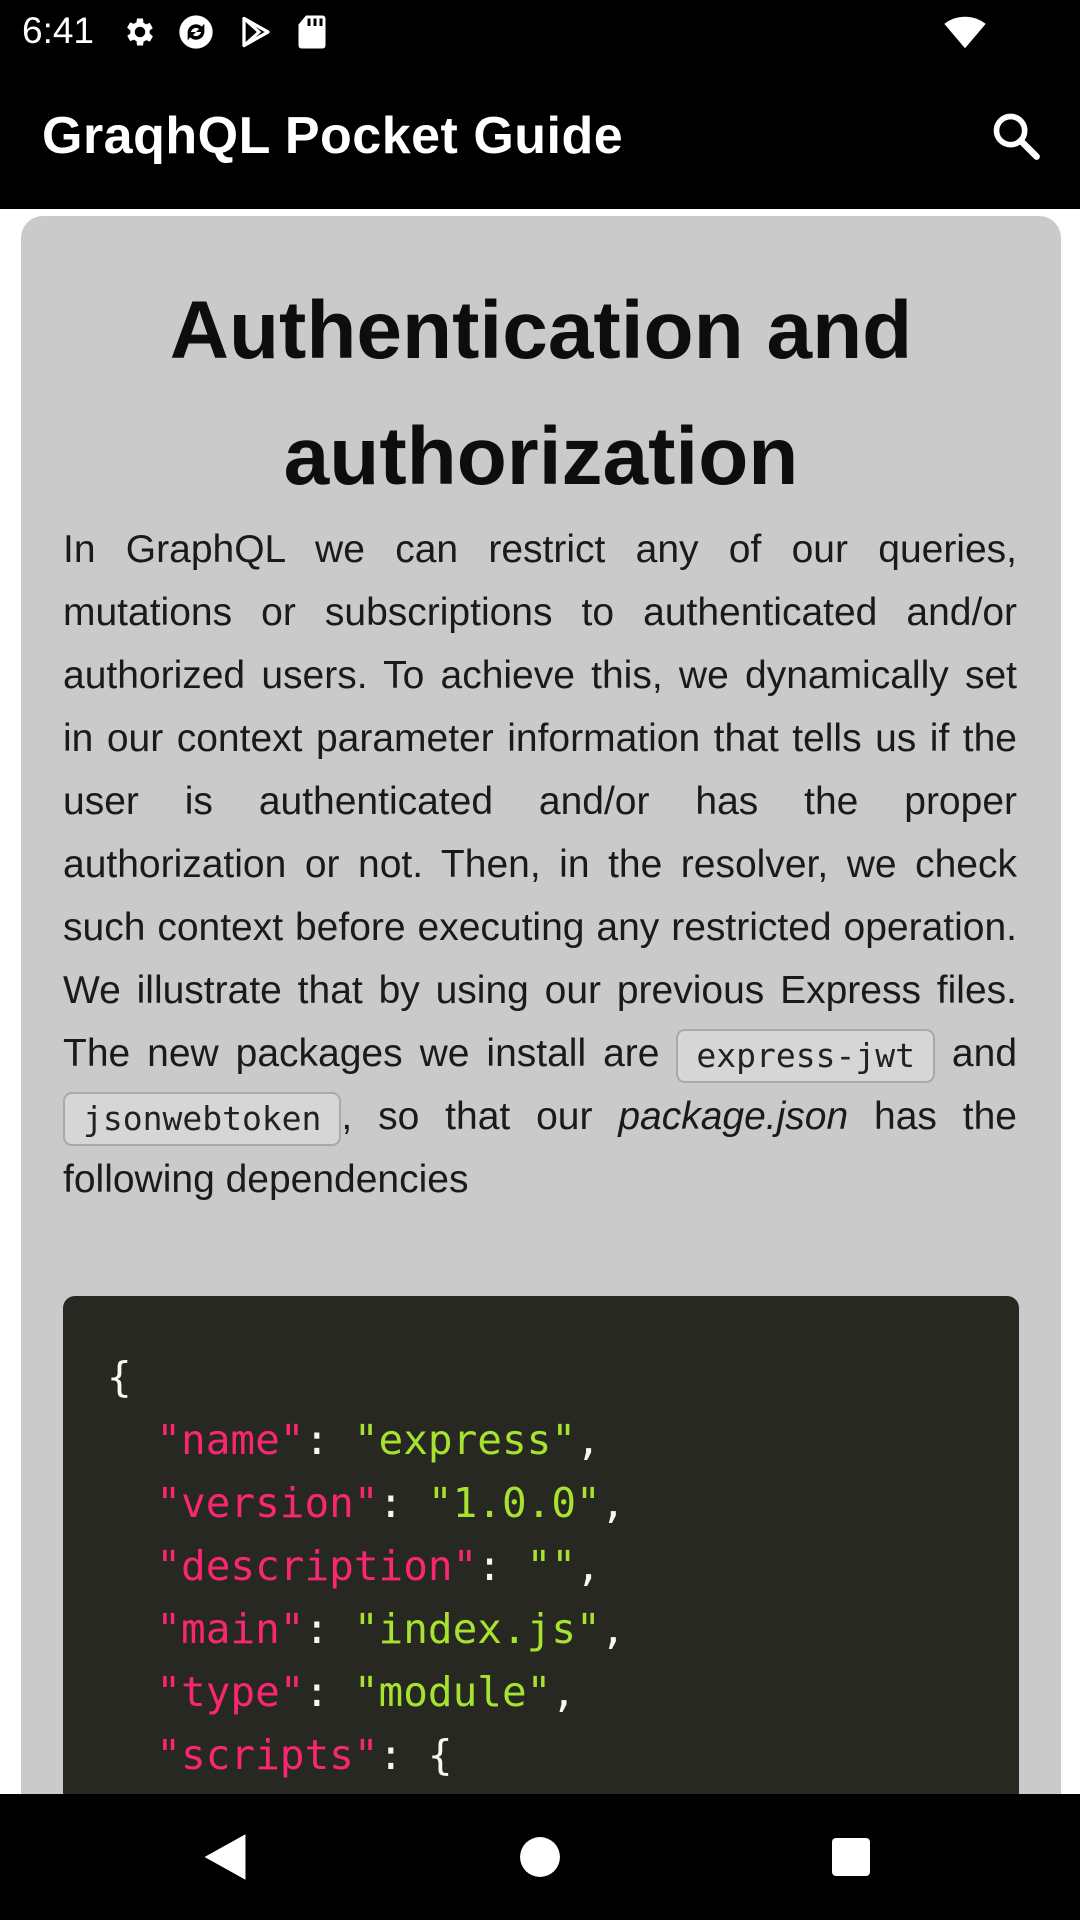 This screenshot has width=1080, height=1920. I want to click on code-line: "name": "express",, so click(354, 1440).